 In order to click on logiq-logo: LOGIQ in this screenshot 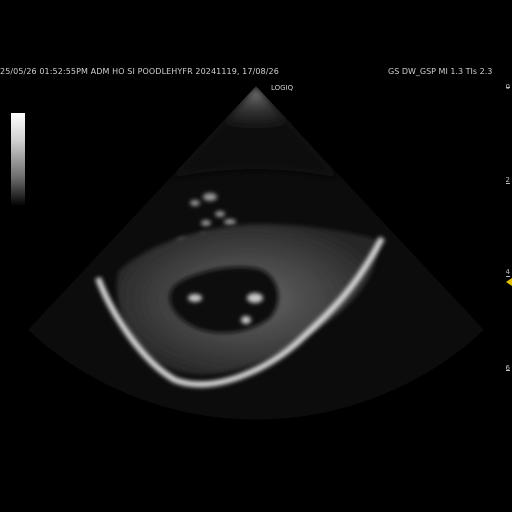, I will do `click(282, 88)`.